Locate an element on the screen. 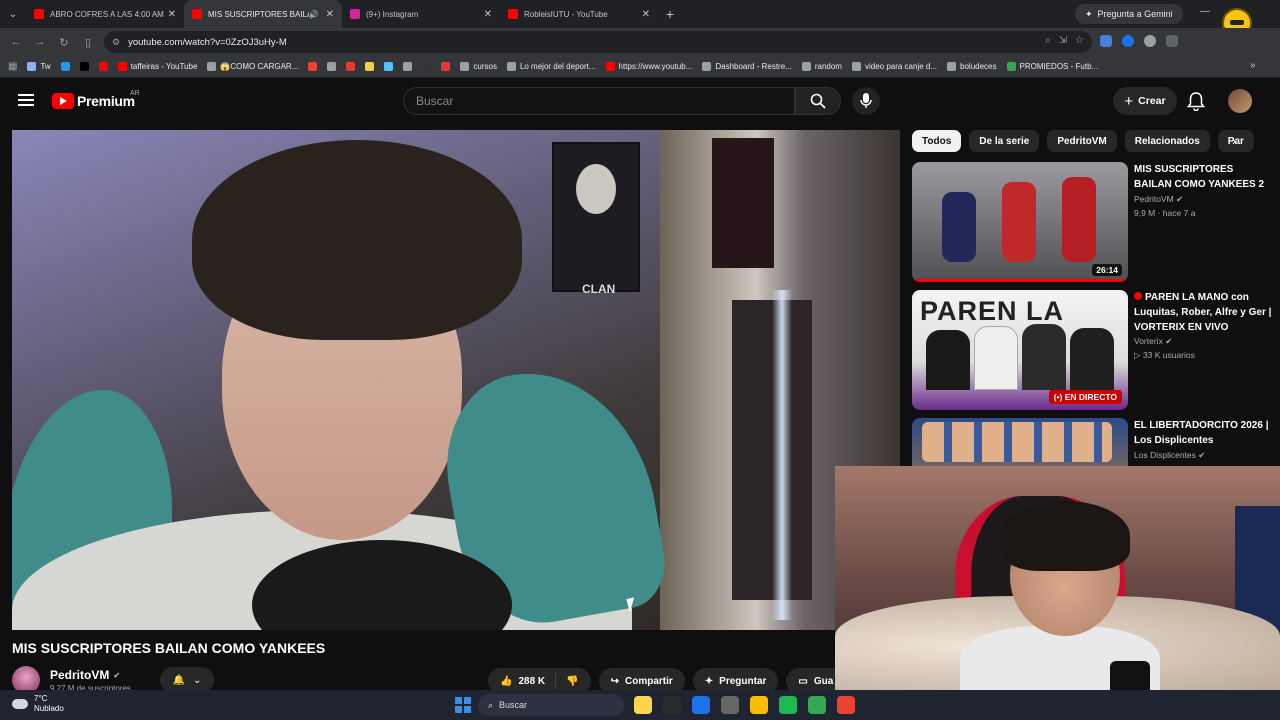 The image size is (1280, 720). install-icon: ⇲ is located at coordinates (1063, 40).